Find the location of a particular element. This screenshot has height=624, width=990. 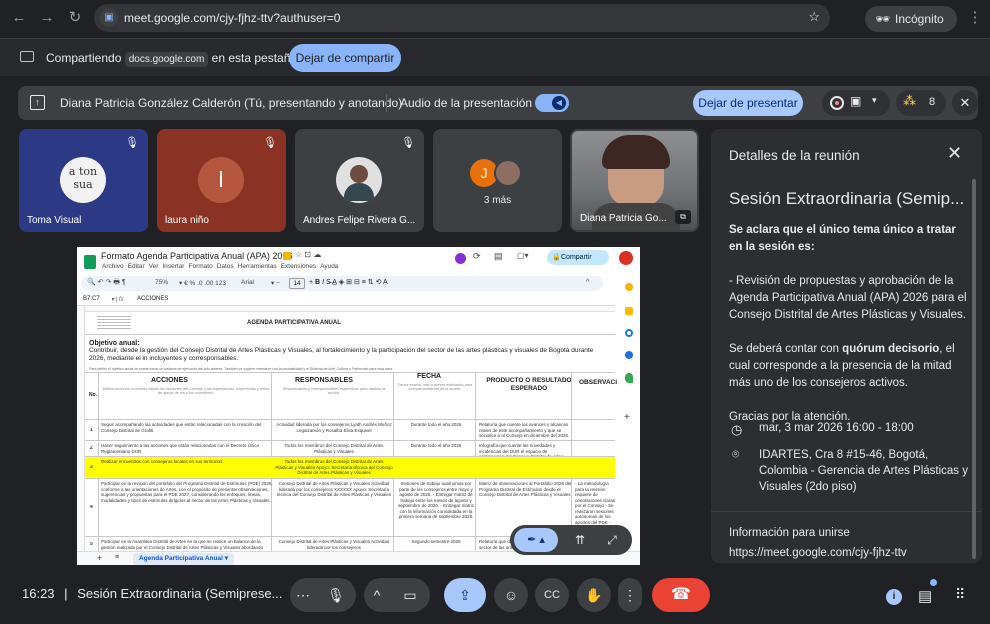

stop-presenting-button: Dejar de presentar is located at coordinates (748, 103).